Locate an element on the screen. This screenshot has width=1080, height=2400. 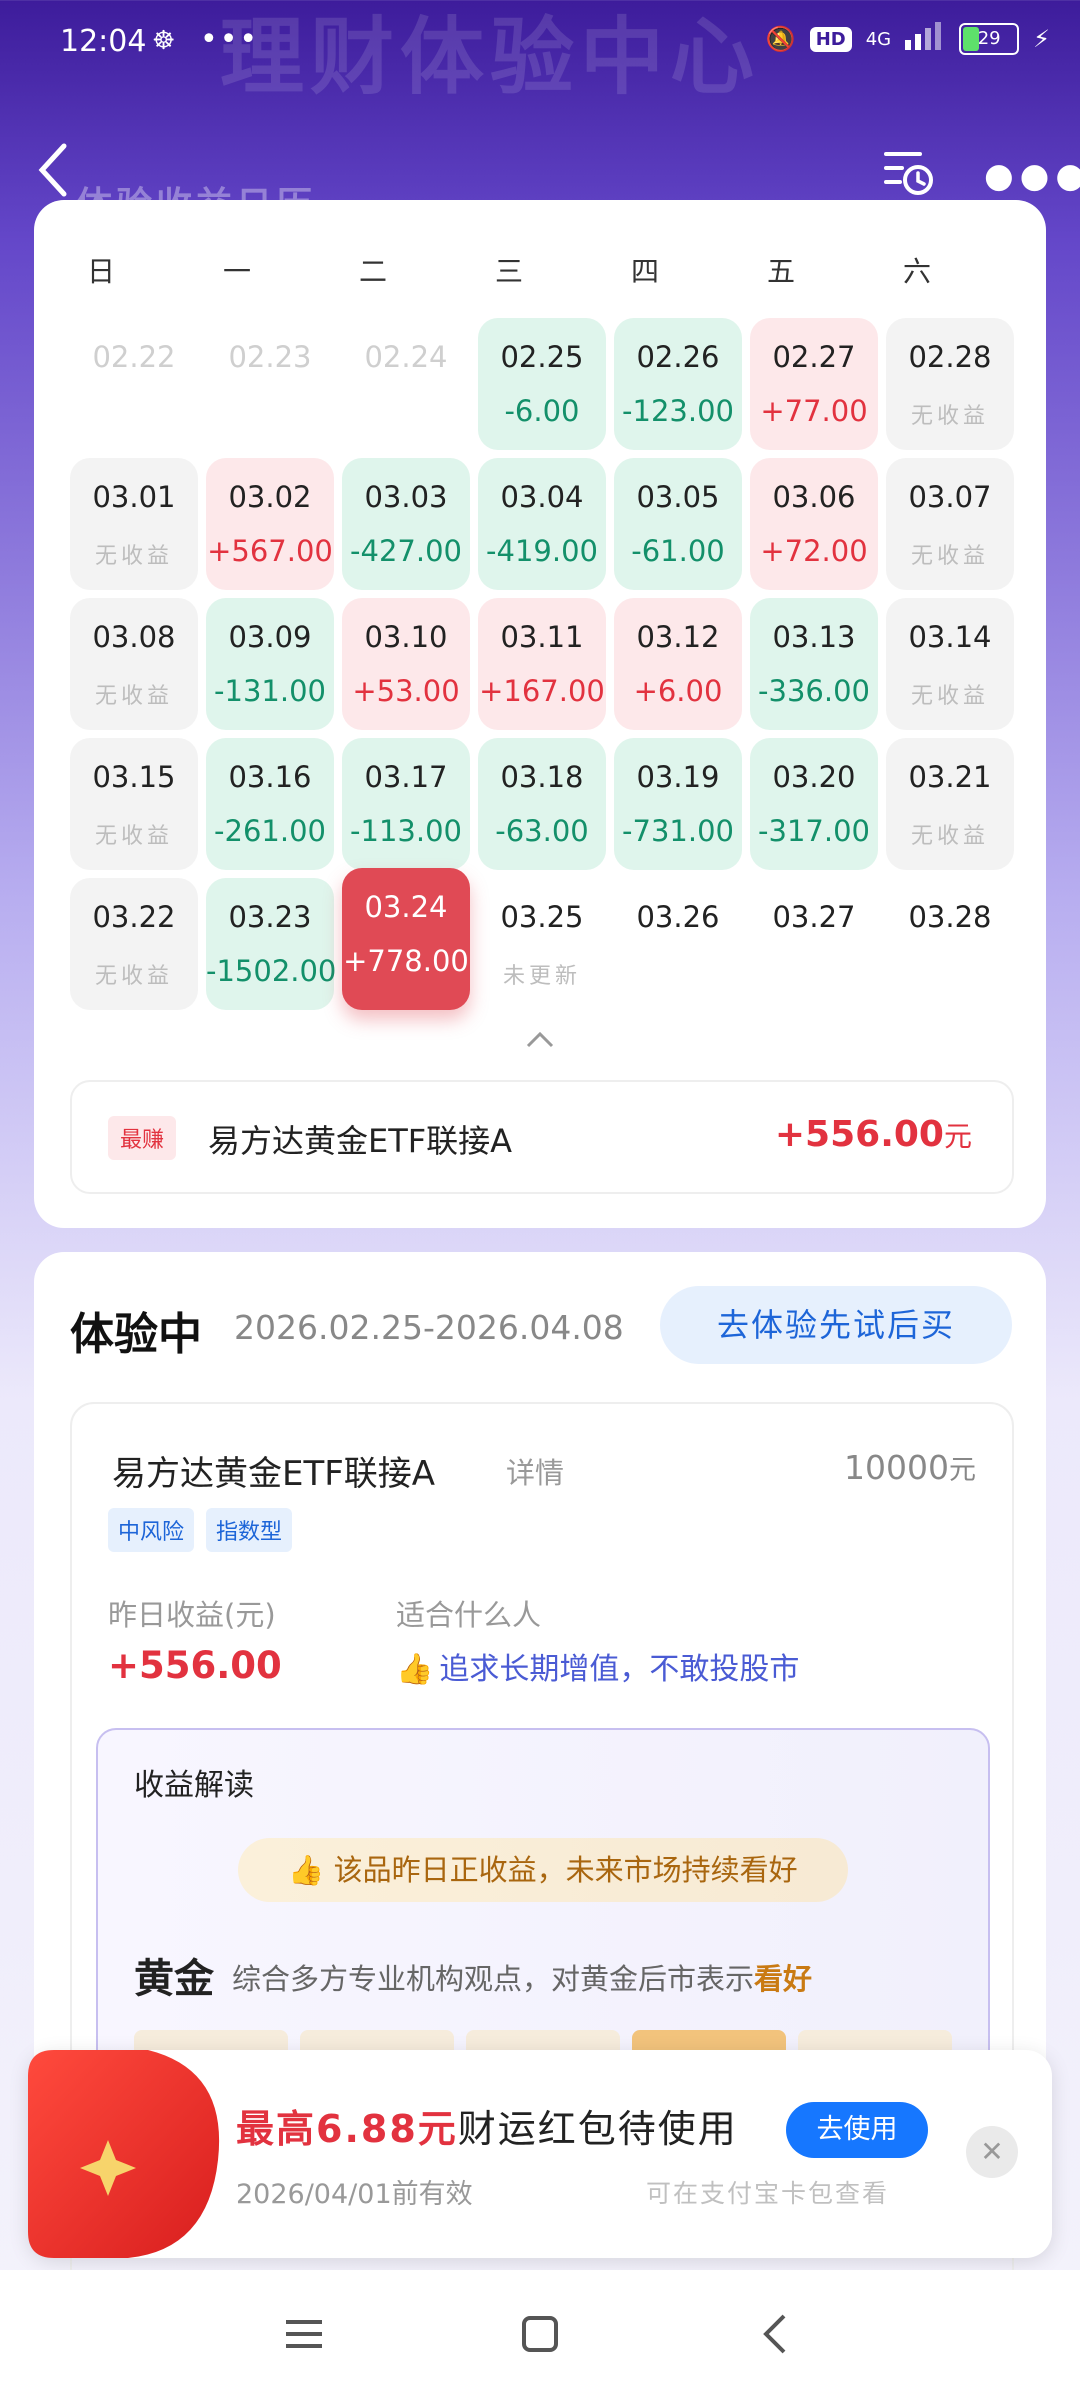
home-icon is located at coordinates (540, 2334).